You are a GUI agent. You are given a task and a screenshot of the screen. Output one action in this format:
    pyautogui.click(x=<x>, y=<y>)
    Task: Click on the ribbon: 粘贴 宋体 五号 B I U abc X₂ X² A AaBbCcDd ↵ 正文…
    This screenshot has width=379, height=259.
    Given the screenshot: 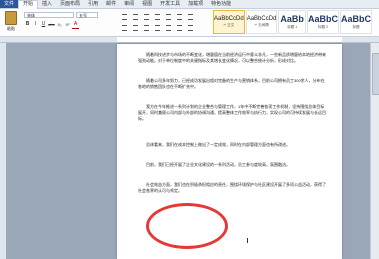 What is the action you would take?
    pyautogui.click(x=189, y=23)
    